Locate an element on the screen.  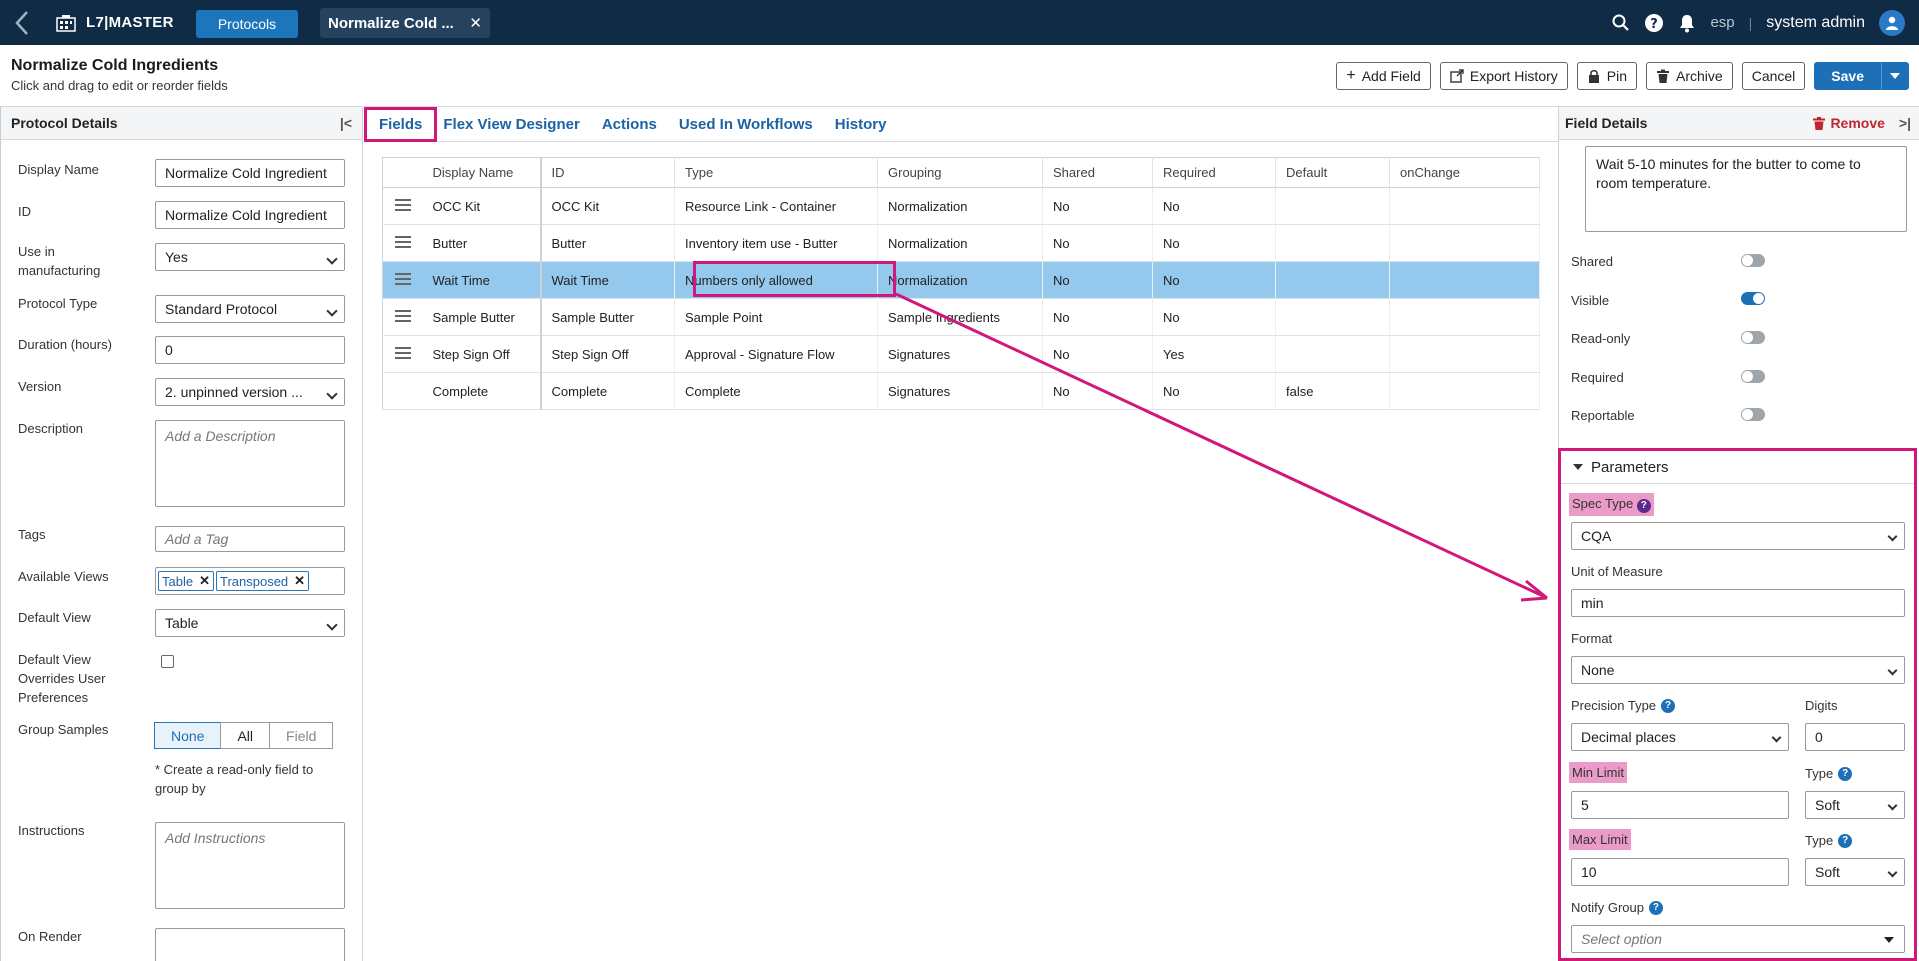
description-textarea: Add a Description is located at coordinates (250, 463).